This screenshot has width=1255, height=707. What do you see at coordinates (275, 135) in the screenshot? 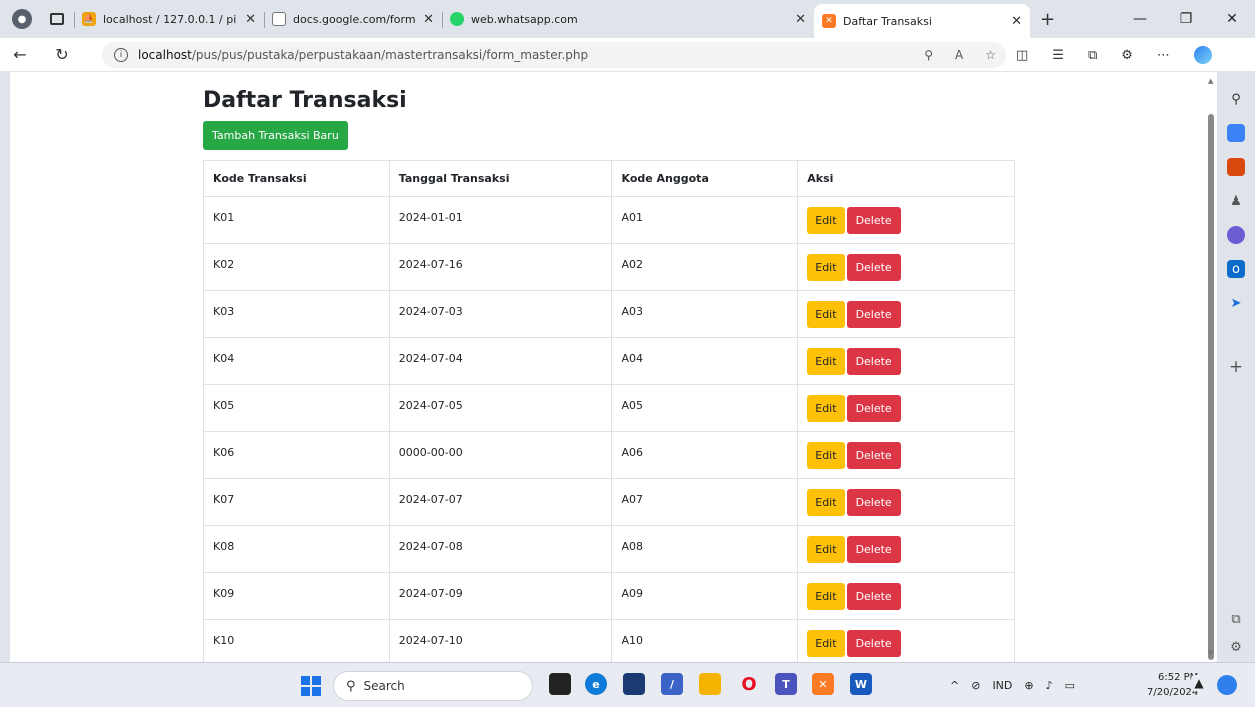
I see `add-transaction-button: Tambah Transaksi Baru` at bounding box center [275, 135].